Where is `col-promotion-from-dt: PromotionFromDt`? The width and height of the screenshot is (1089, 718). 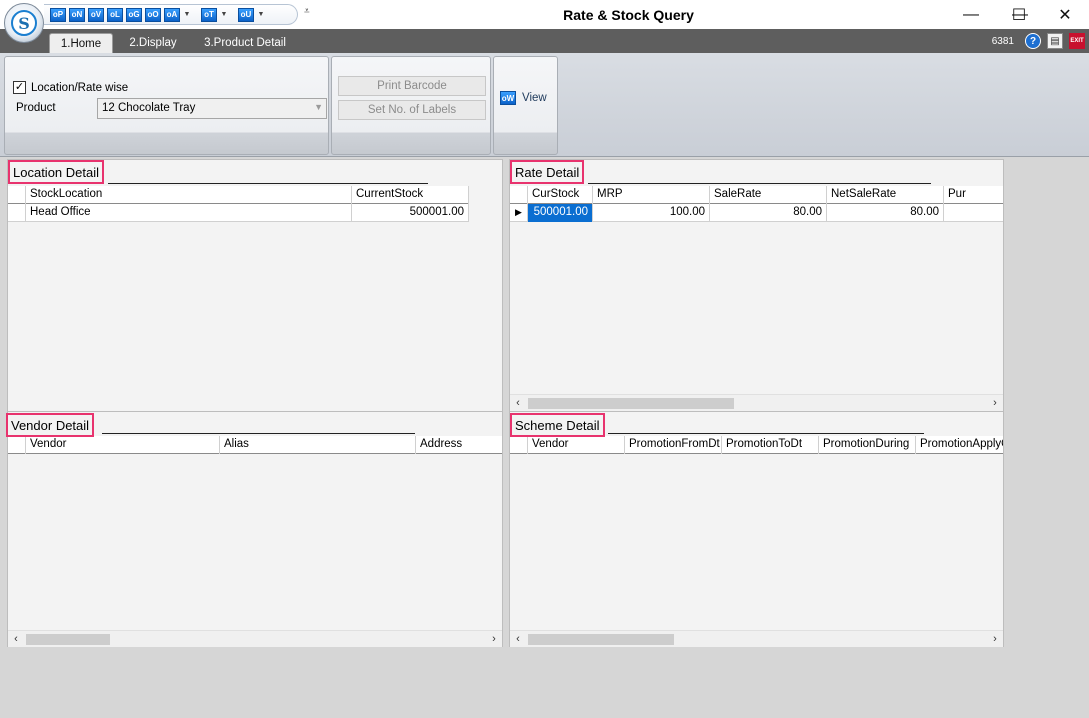 col-promotion-from-dt: PromotionFromDt is located at coordinates (673, 445).